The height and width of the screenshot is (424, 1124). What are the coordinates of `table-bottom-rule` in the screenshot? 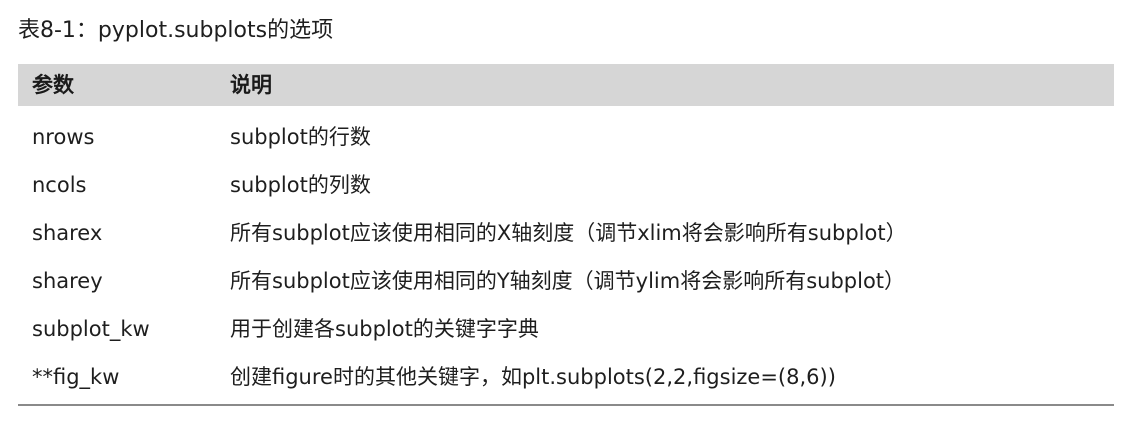 It's located at (566, 405).